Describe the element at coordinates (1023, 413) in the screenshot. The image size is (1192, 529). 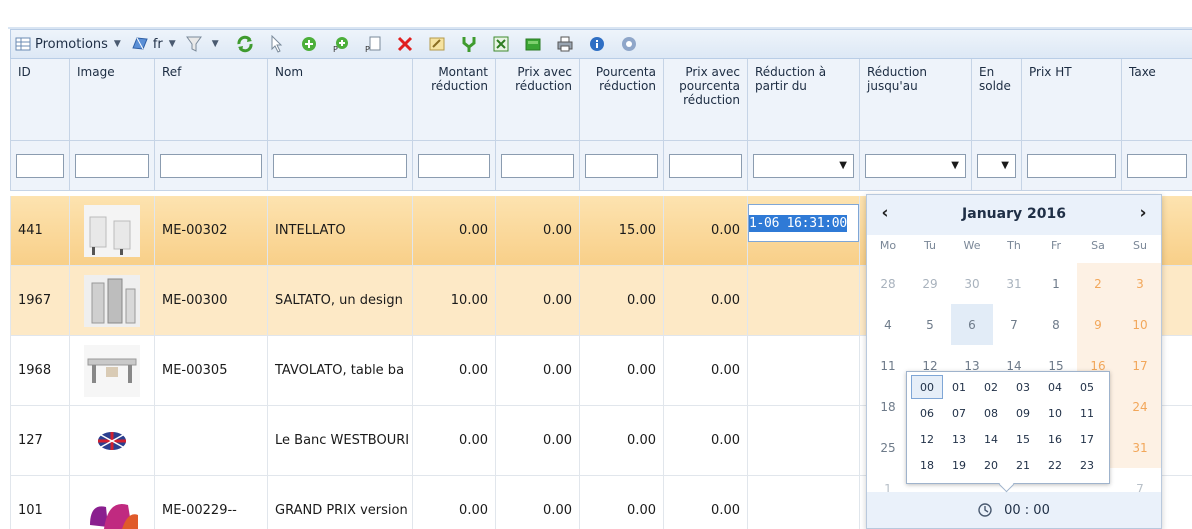
I see `hour-option: 09` at that location.